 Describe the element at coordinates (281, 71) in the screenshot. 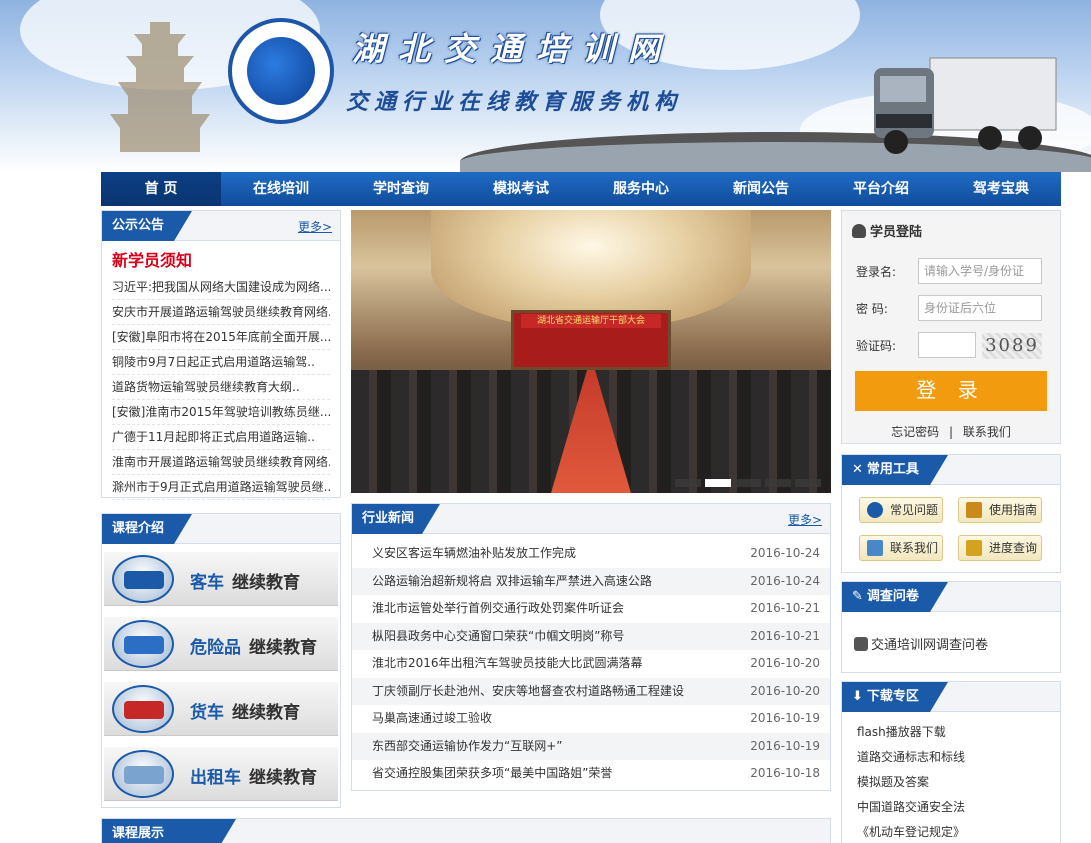

I see `site-logo` at that location.